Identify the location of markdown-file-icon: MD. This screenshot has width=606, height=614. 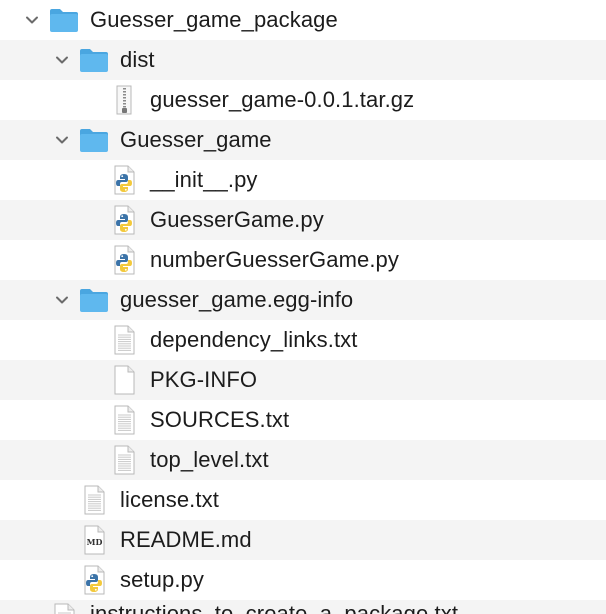
(94, 540).